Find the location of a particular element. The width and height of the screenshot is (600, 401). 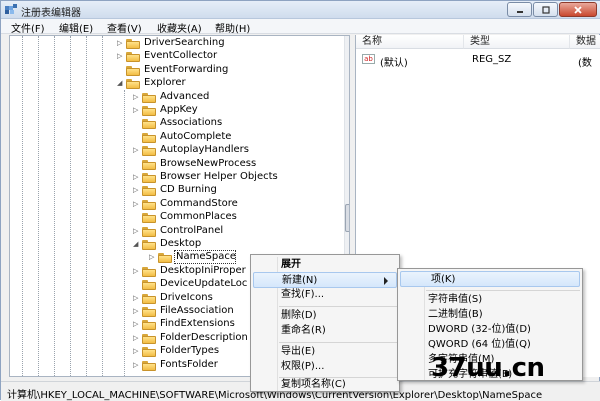

tree-item: ▷ AutoplayHandlers is located at coordinates (175, 150).